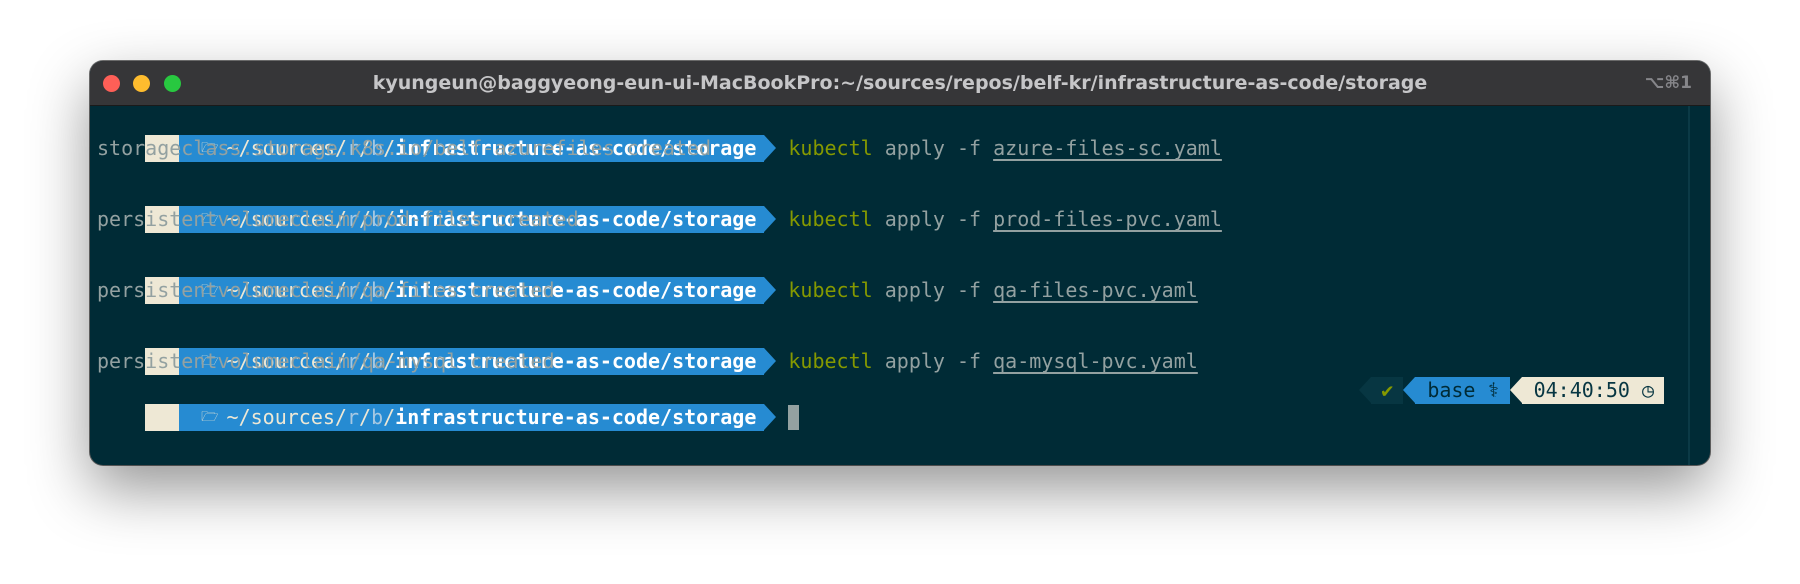  I want to click on output-line: persistentvolumeclaim/qa-mysql created, so click(326, 361).